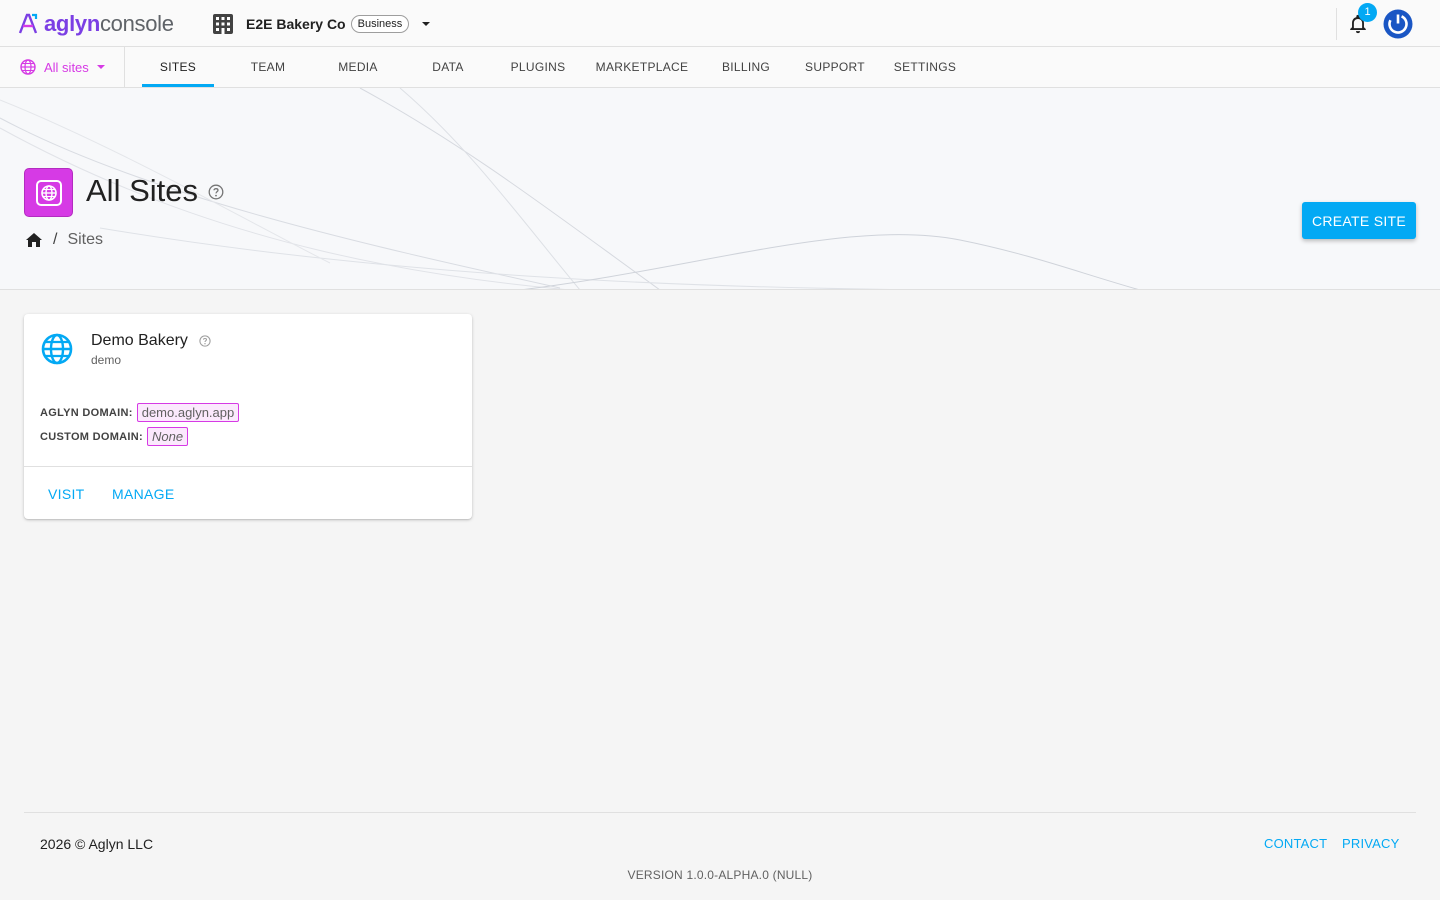  Describe the element at coordinates (720, 812) in the screenshot. I see `footer-divider` at that location.